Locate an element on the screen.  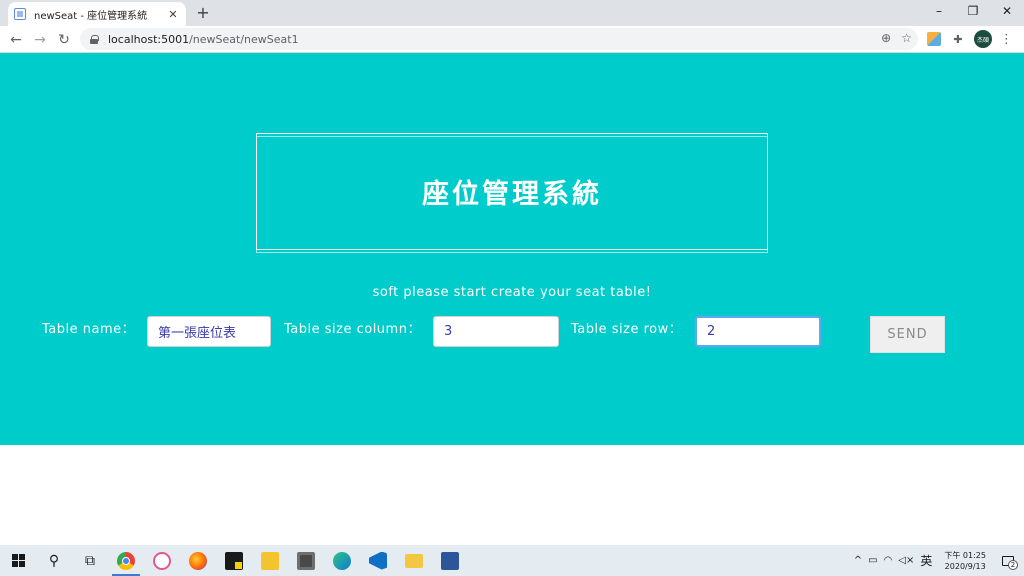
close-tab-icon: ✕ is located at coordinates (173, 14).